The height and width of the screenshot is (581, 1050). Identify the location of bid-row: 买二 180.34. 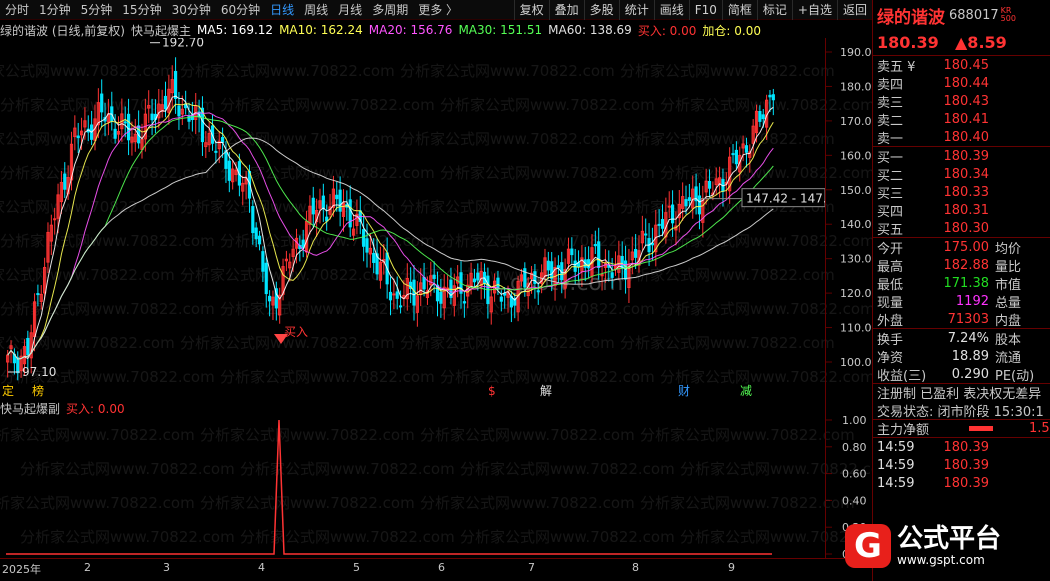
(961, 174).